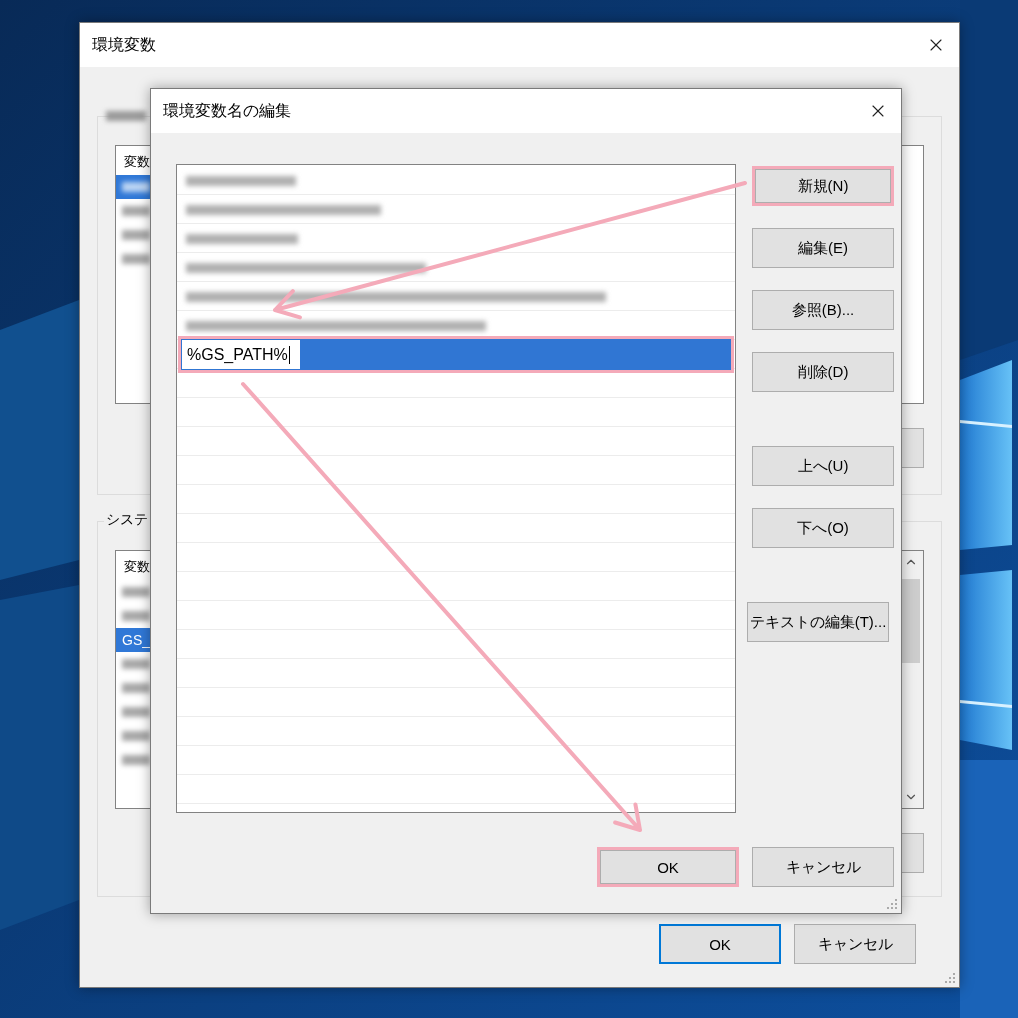  Describe the element at coordinates (823, 528) in the screenshot. I see `action-button: 下へ(O)` at that location.